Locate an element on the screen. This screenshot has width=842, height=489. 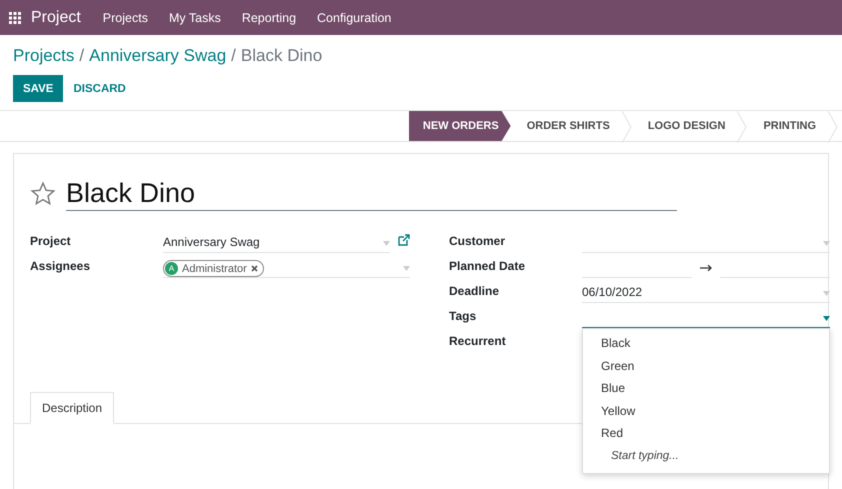
stage-step: PRINTING is located at coordinates (787, 126).